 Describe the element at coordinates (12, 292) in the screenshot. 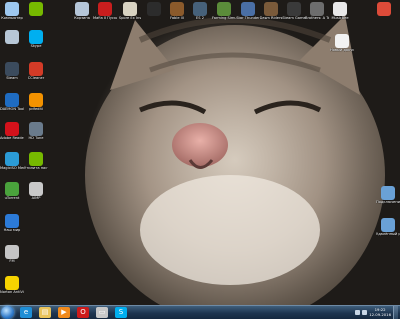

I see `desktop-icon-label: Norton AntiVirus` at that location.